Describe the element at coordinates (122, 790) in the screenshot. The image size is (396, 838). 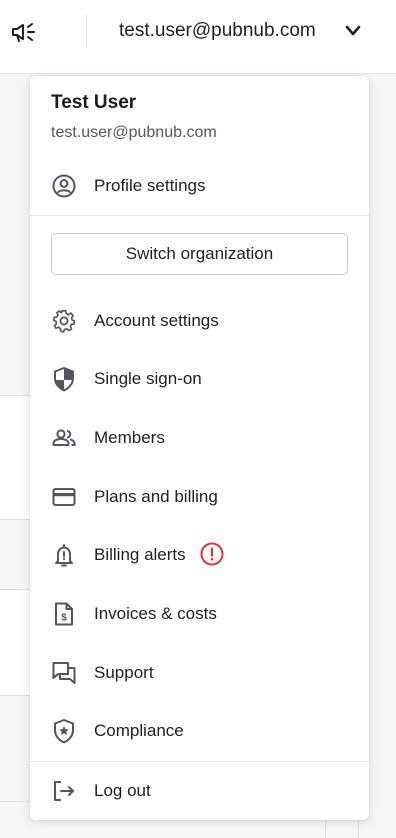
I see `menu-item-label: Log out` at that location.